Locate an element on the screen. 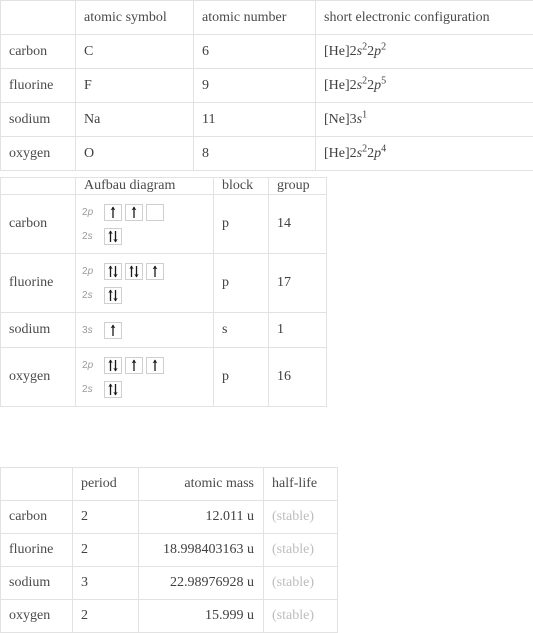 This screenshot has height=633, width=533. column-header-period: period is located at coordinates (106, 484).